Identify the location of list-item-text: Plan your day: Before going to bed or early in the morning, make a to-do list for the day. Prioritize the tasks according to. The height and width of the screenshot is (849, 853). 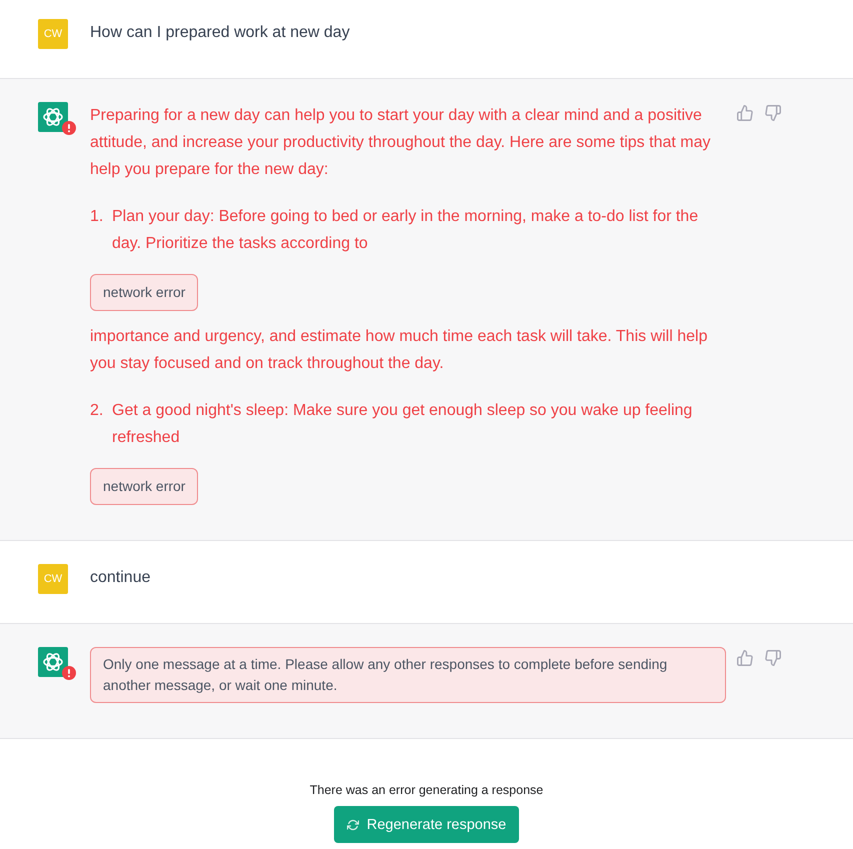
(406, 230).